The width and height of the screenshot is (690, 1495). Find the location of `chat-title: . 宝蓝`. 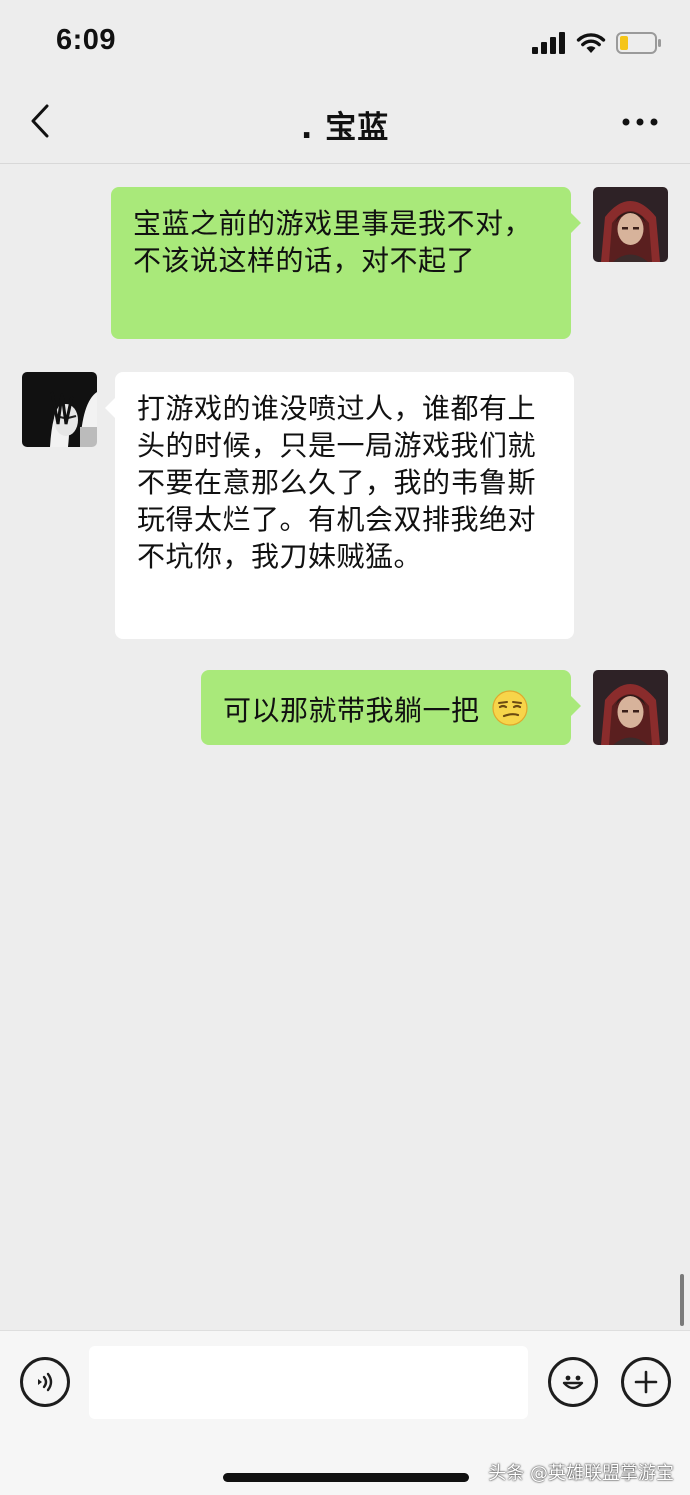

chat-title: . 宝蓝 is located at coordinates (345, 128).